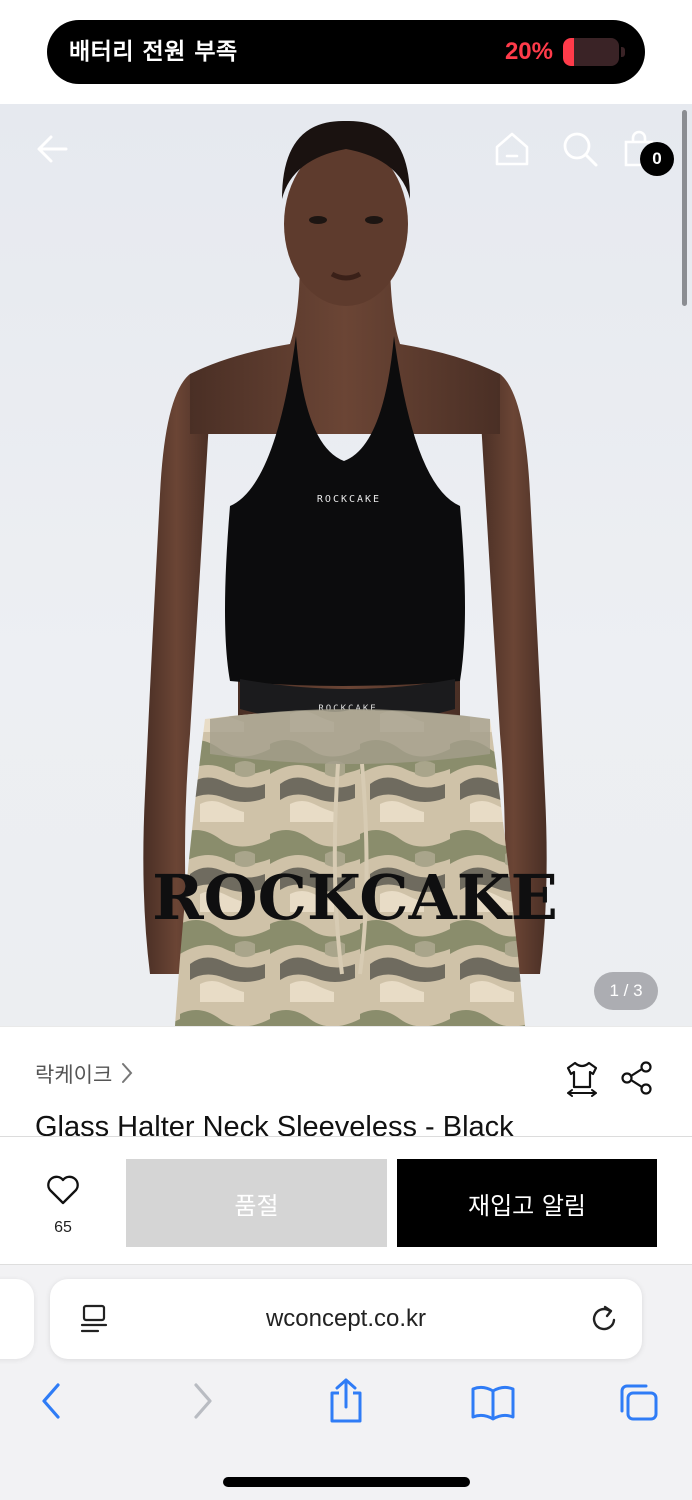 The height and width of the screenshot is (1500, 692). What do you see at coordinates (153, 52) in the screenshot?
I see `low-battery-message: 배터리 전원 부족` at bounding box center [153, 52].